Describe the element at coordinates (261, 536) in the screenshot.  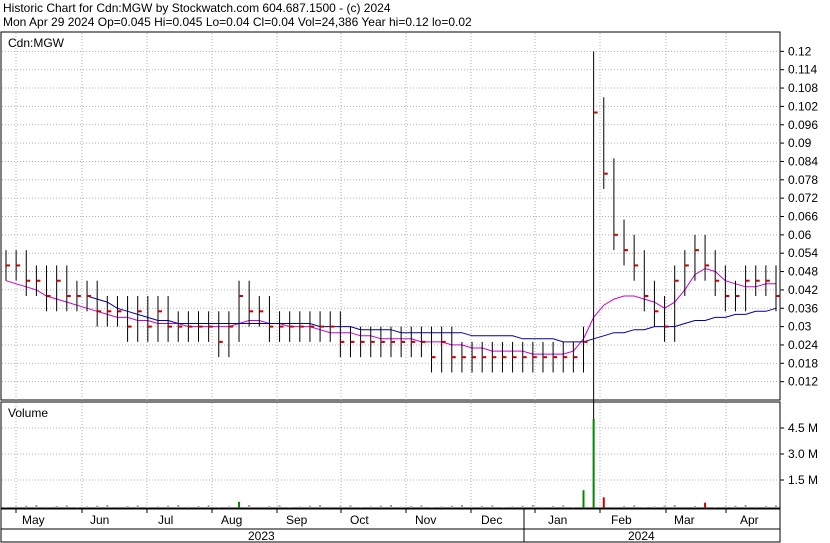
I see `year-label-2023: 2023` at that location.